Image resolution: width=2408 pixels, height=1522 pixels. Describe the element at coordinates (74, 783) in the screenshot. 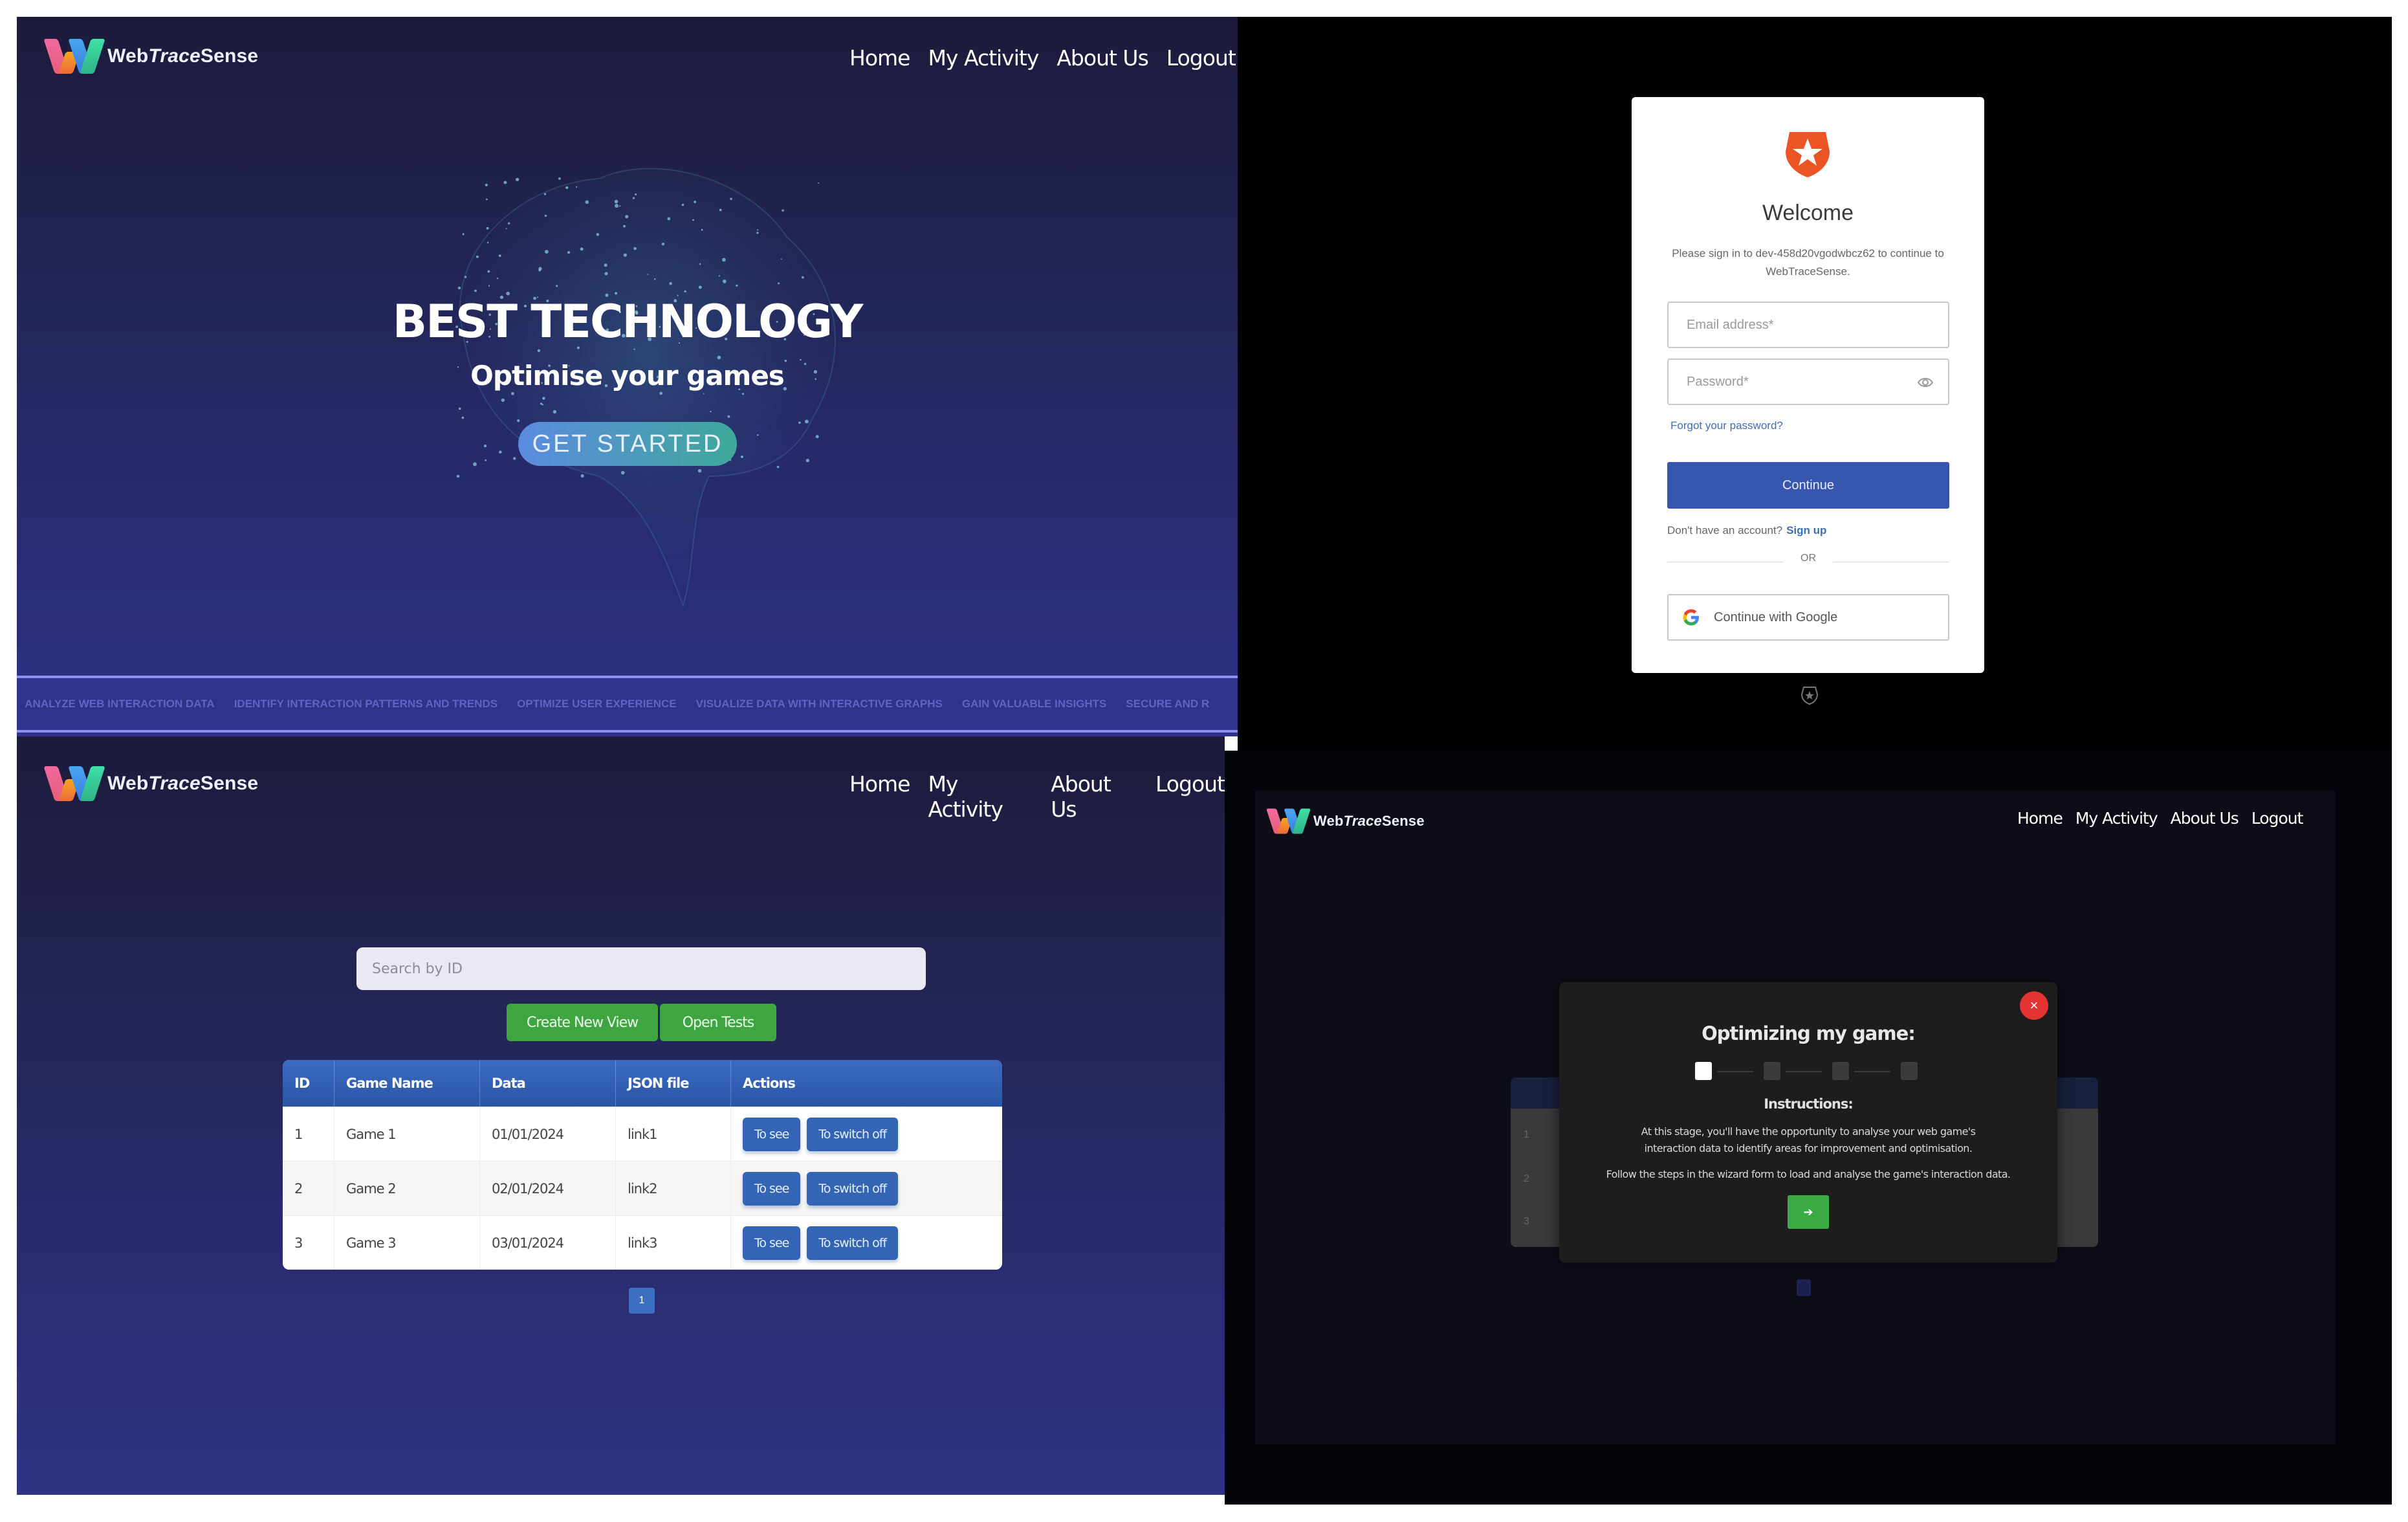

I see `logo-icon` at that location.